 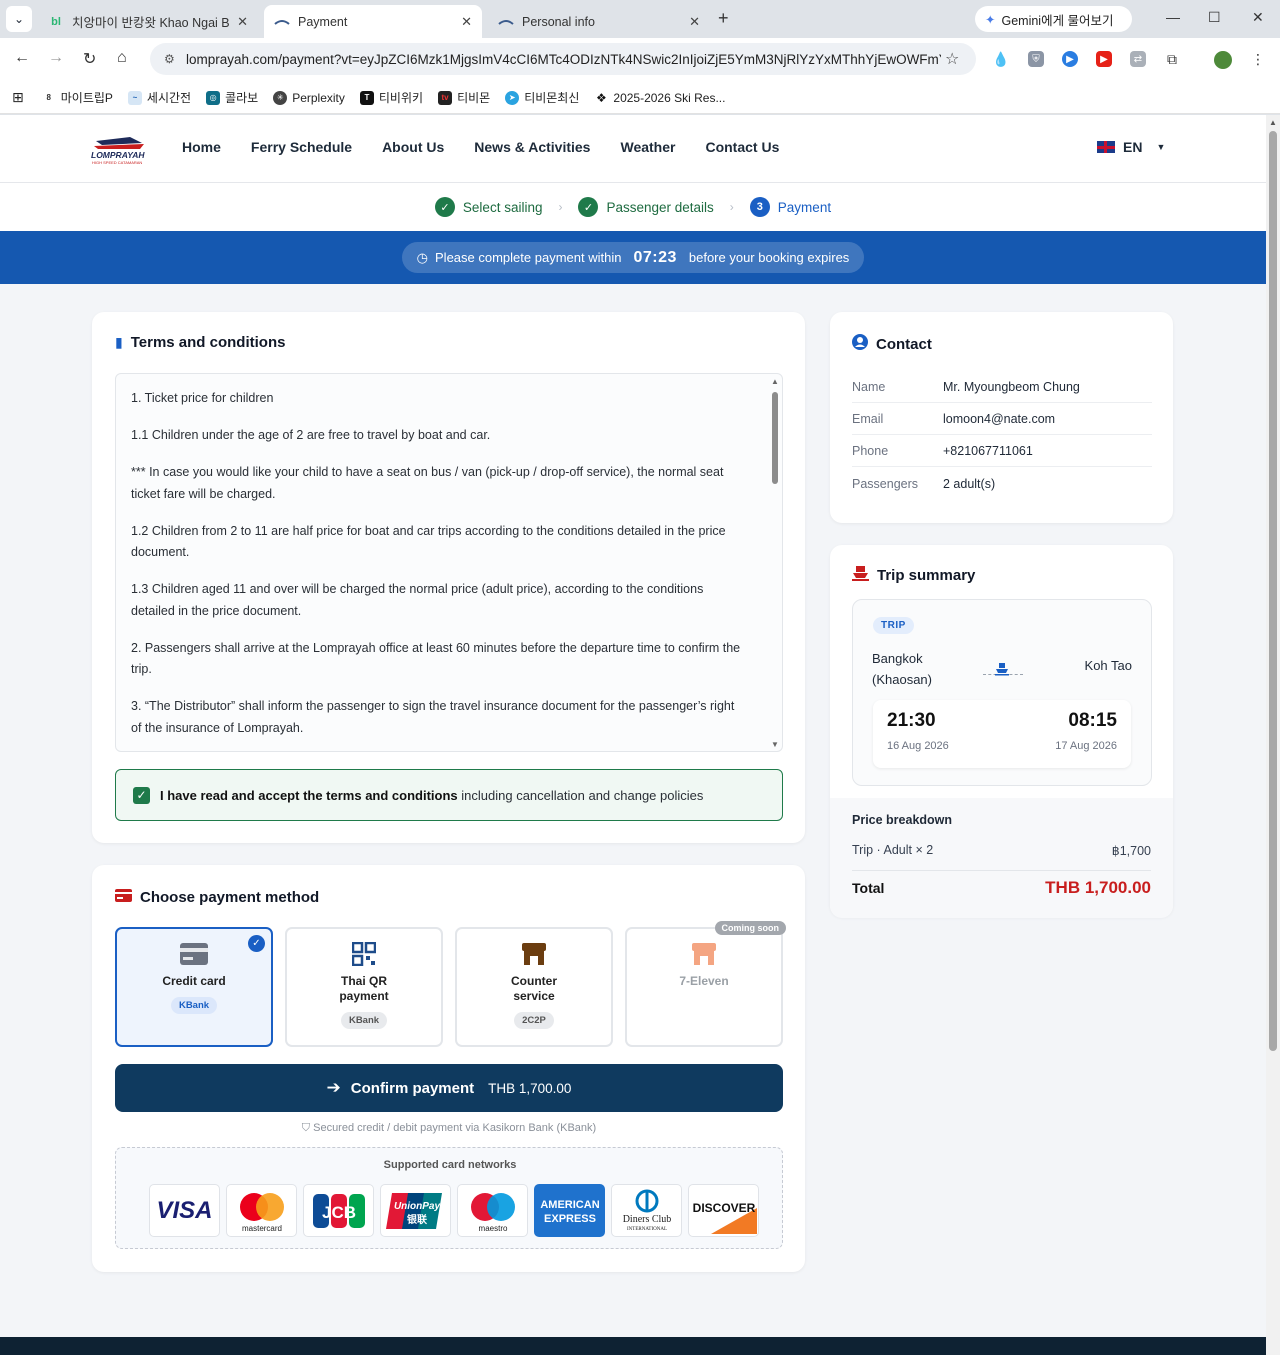 What do you see at coordinates (422, 257) in the screenshot?
I see `clock-icon: ◷` at bounding box center [422, 257].